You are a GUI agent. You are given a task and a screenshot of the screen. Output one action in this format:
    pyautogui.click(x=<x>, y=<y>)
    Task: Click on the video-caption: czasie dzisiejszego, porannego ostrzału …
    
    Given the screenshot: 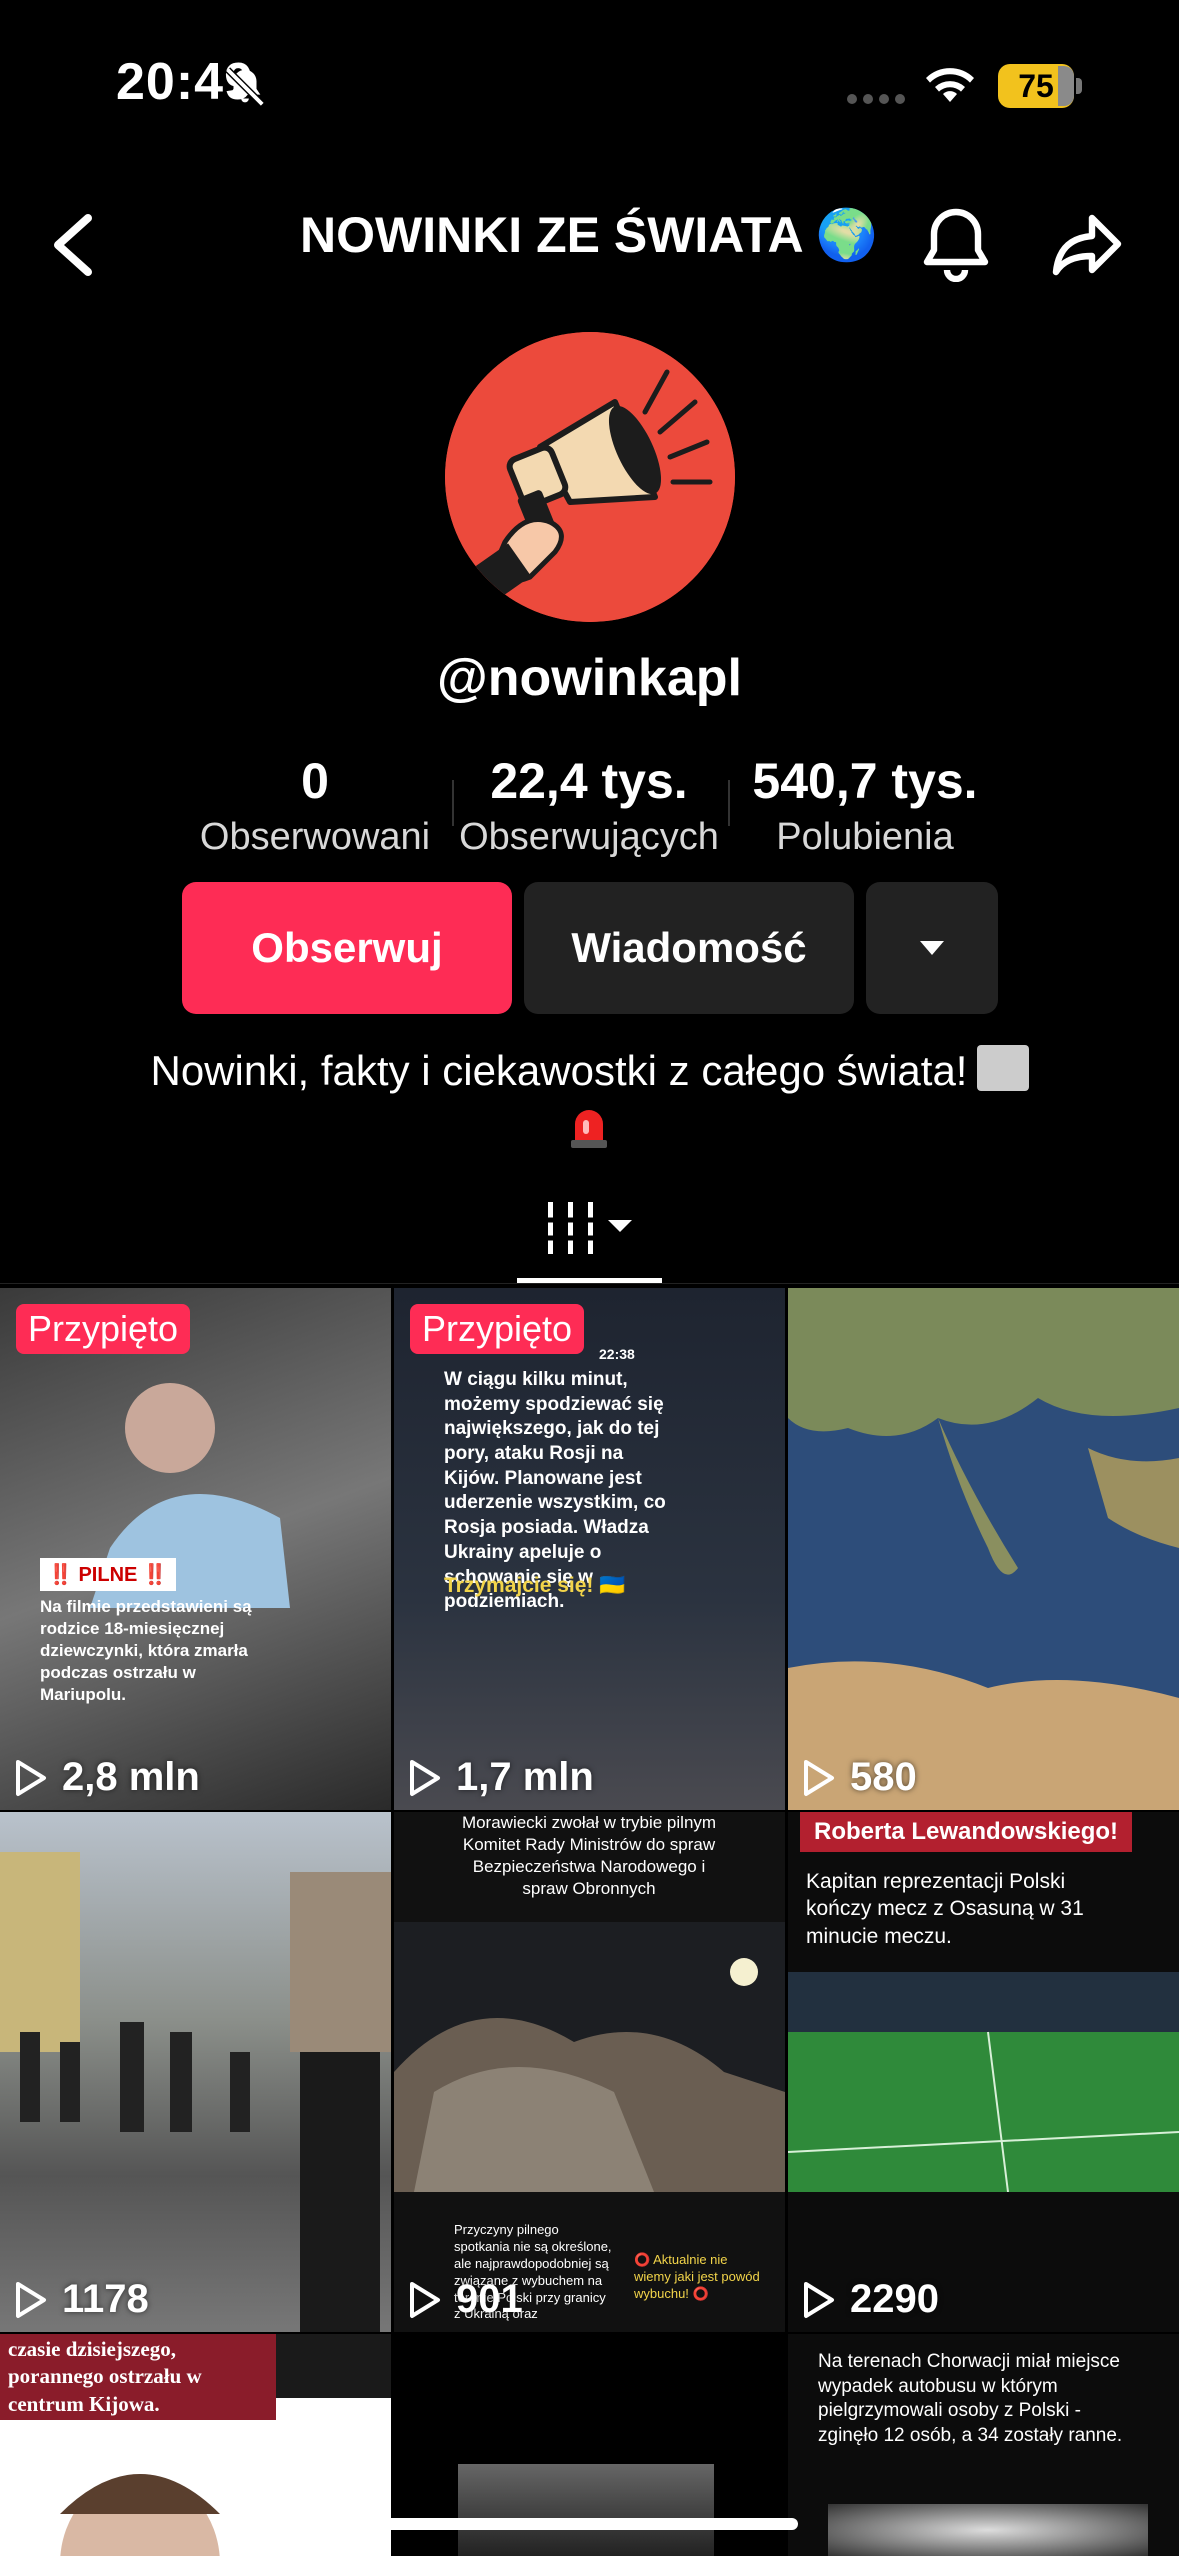 What is the action you would take?
    pyautogui.click(x=138, y=2377)
    